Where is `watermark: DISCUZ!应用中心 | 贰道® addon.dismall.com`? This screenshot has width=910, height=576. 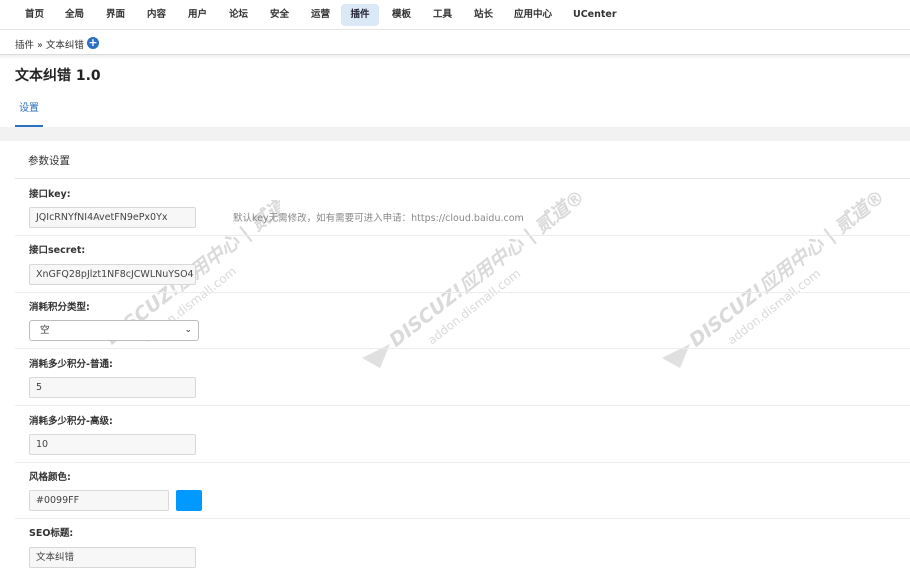
watermark: DISCUZ!应用中心 | 贰道® addon.dismall.com is located at coordinates (775, 277).